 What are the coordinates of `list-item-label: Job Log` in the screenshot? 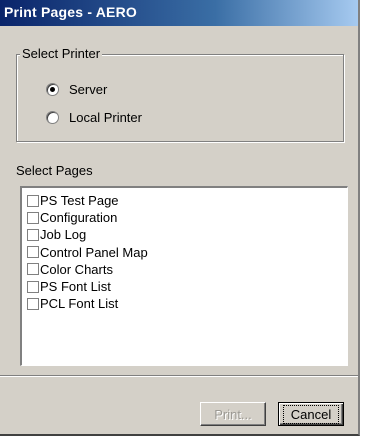 It's located at (63, 235).